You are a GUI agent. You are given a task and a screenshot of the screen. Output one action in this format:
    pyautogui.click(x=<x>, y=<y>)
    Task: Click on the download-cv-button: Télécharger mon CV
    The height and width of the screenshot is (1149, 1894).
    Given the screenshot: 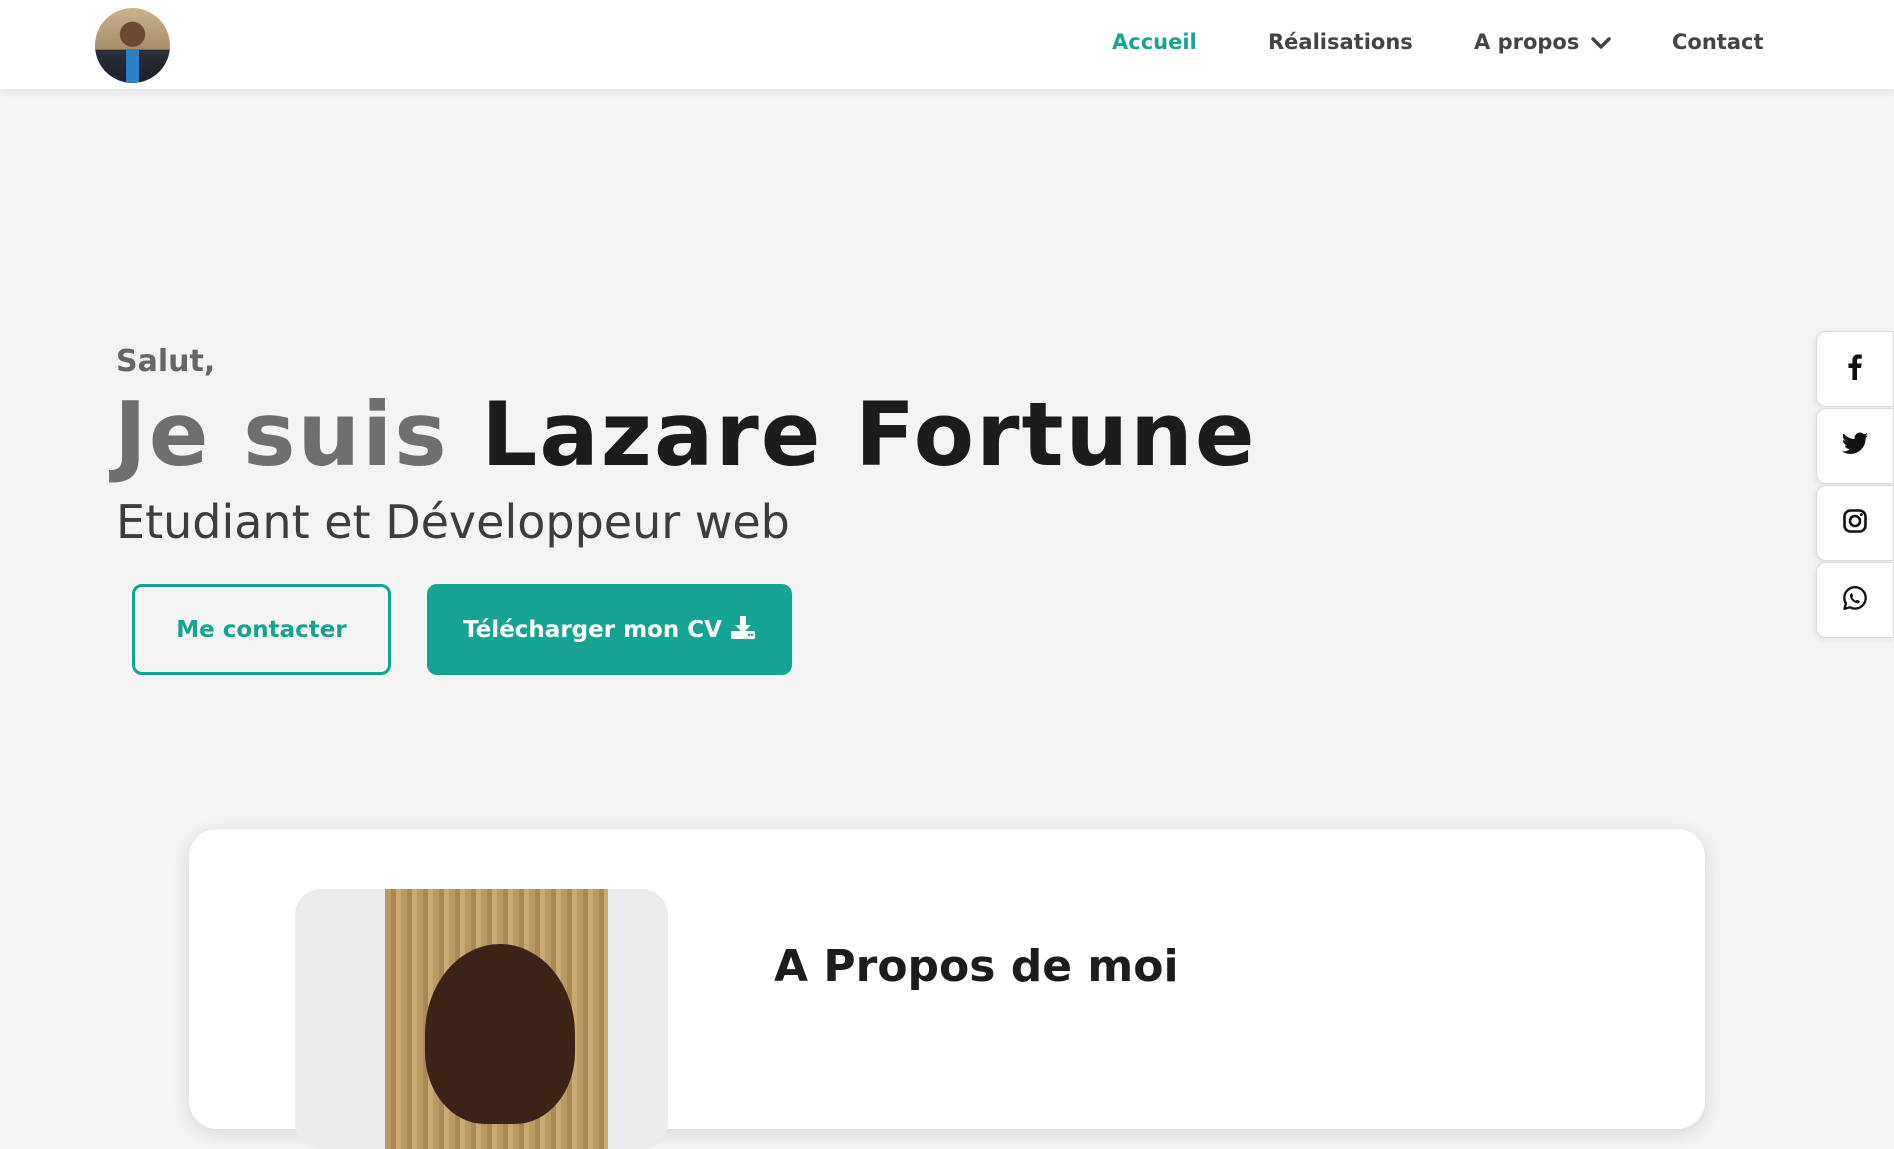 What is the action you would take?
    pyautogui.click(x=609, y=629)
    